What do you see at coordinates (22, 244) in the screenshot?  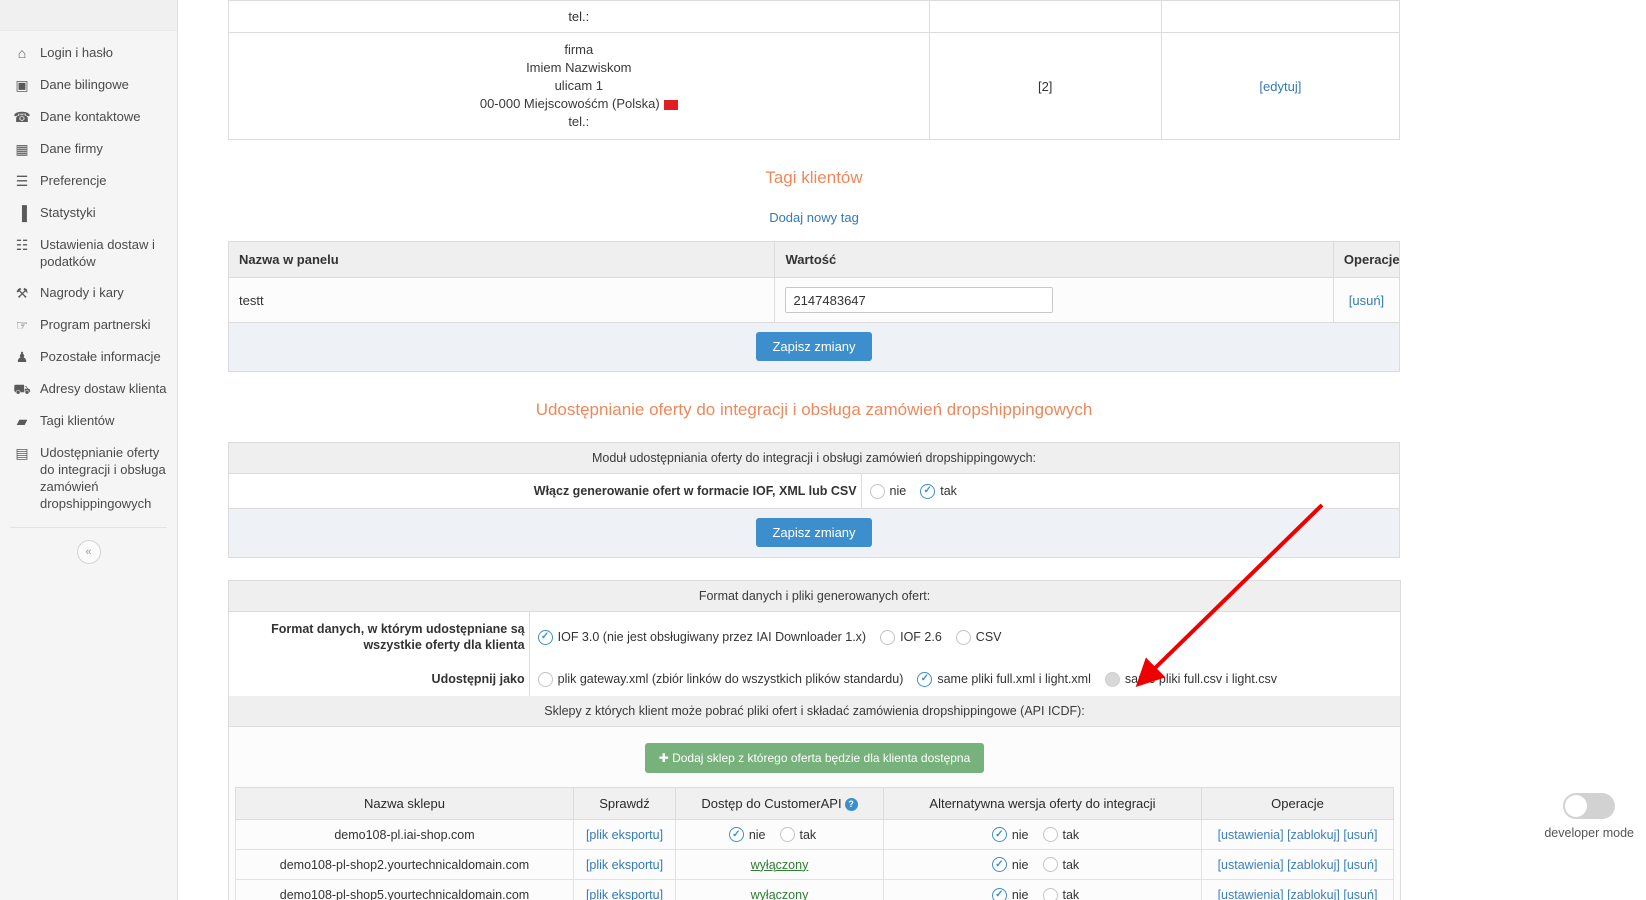 I see `bank-icon: ☷` at bounding box center [22, 244].